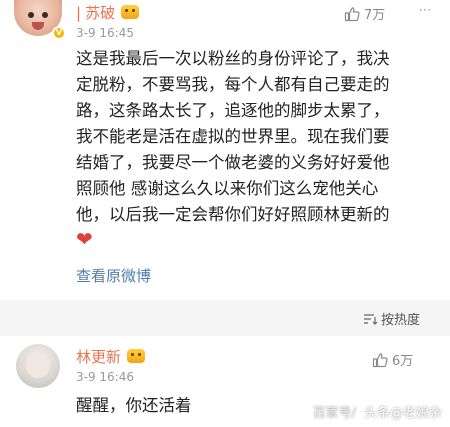  Describe the element at coordinates (111, 356) in the screenshot. I see `reply-author-name: 林更新` at that location.